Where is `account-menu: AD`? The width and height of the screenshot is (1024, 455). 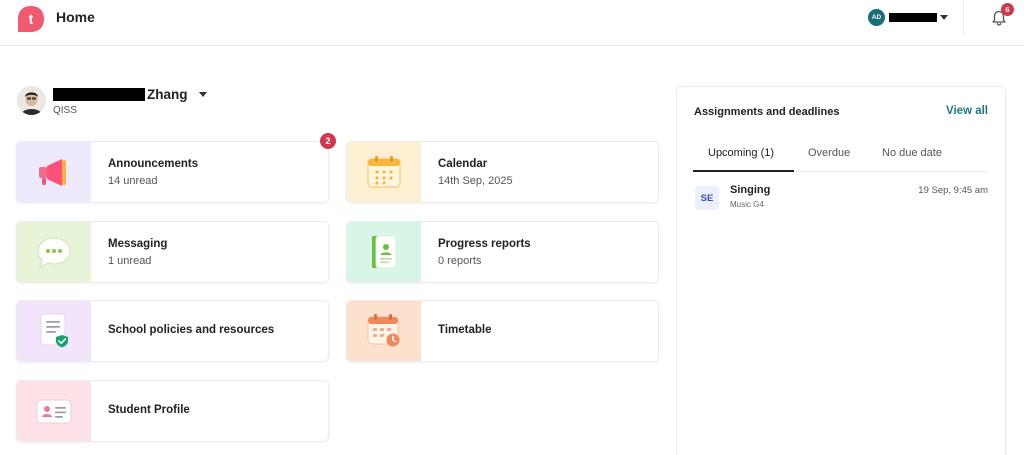
account-menu: AD is located at coordinates (908, 17).